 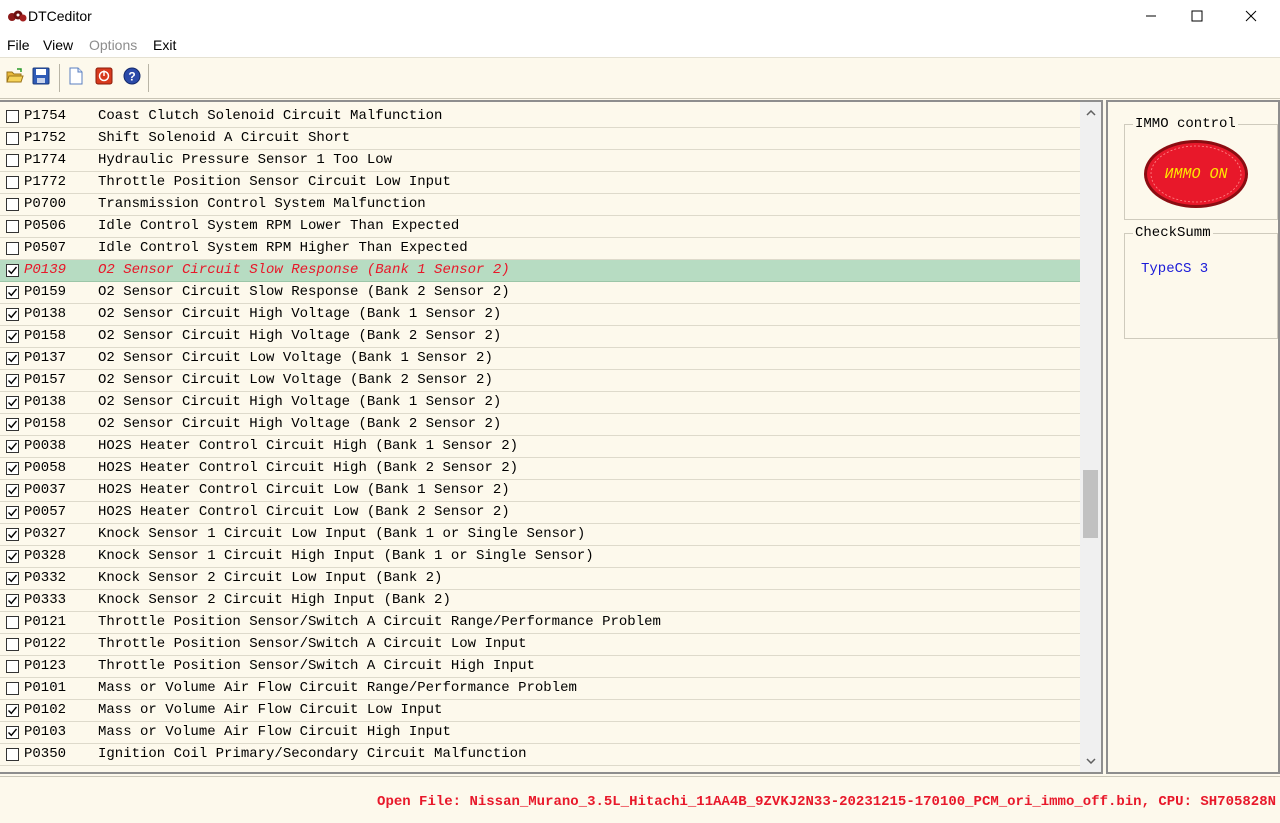 What do you see at coordinates (45, 446) in the screenshot?
I see `dtc-code: P0038` at bounding box center [45, 446].